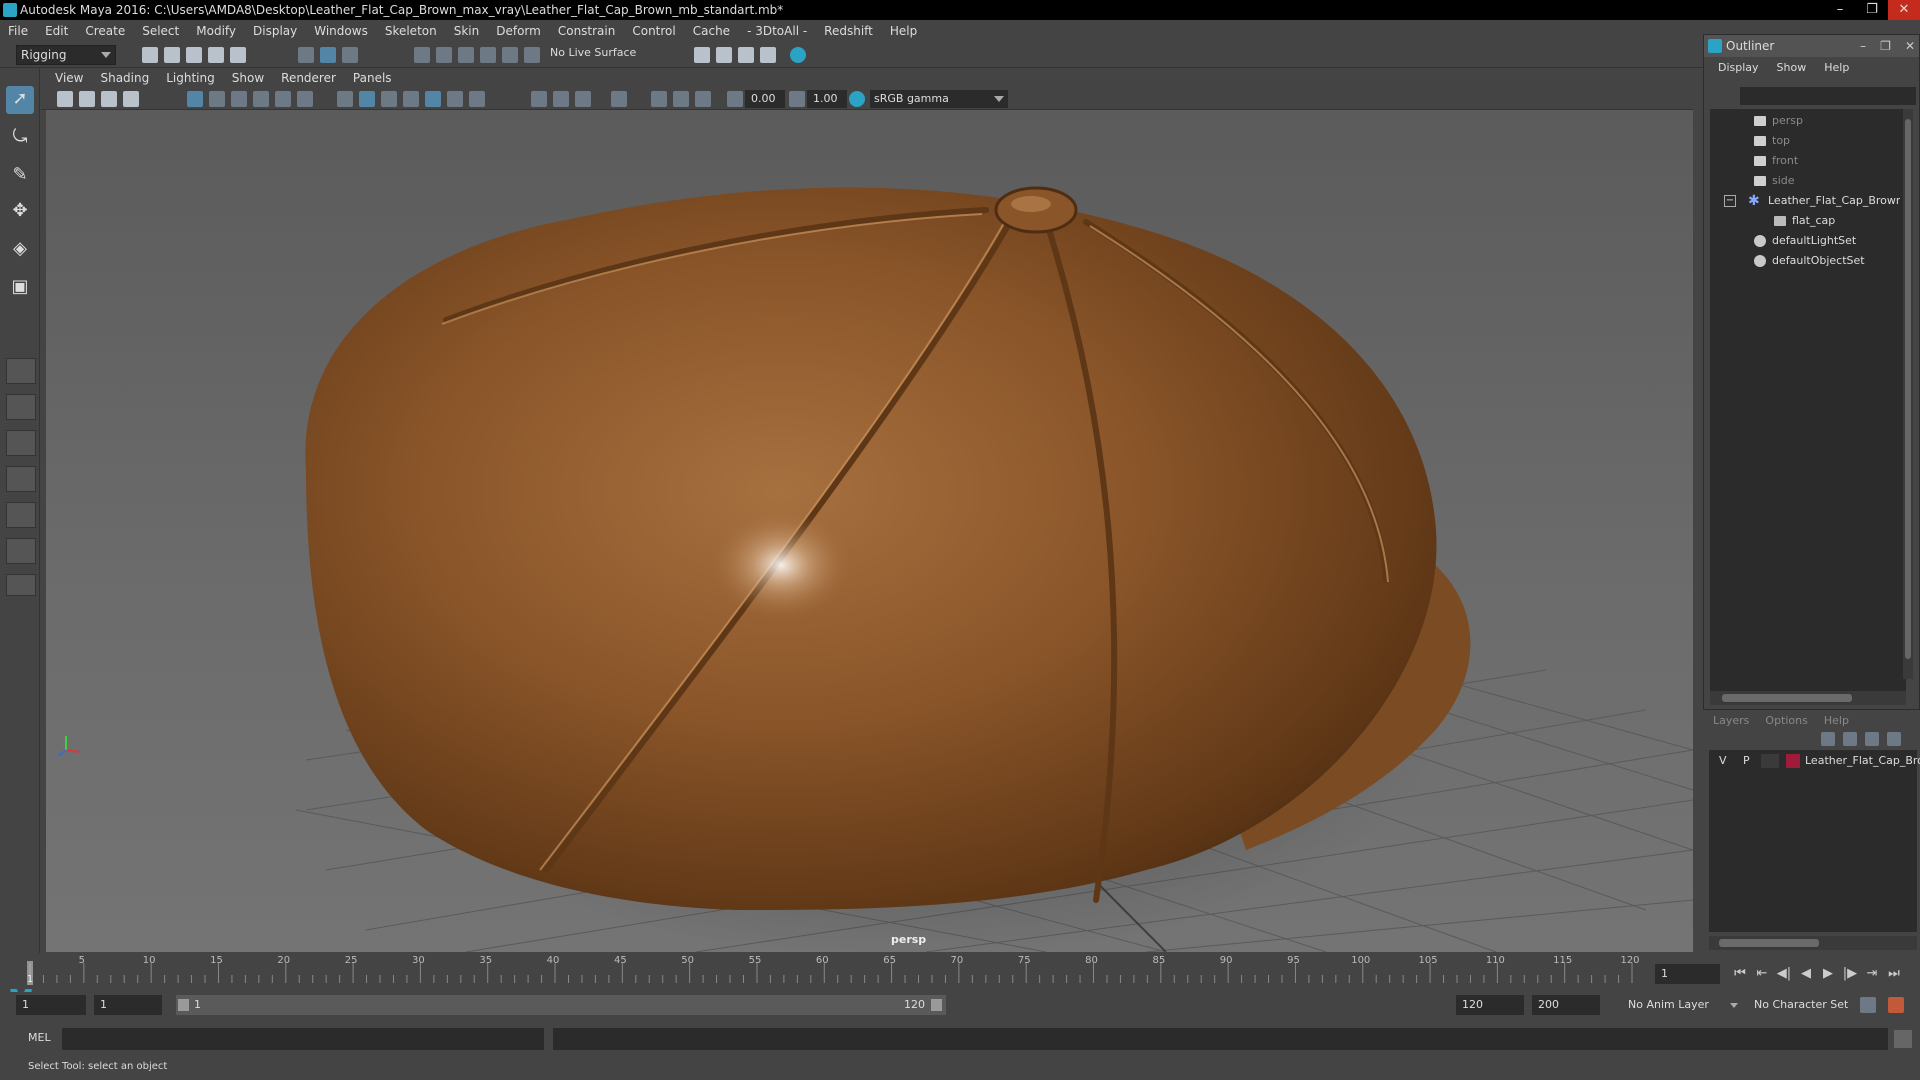  I want to click on scroll-thumb, so click(1908, 389).